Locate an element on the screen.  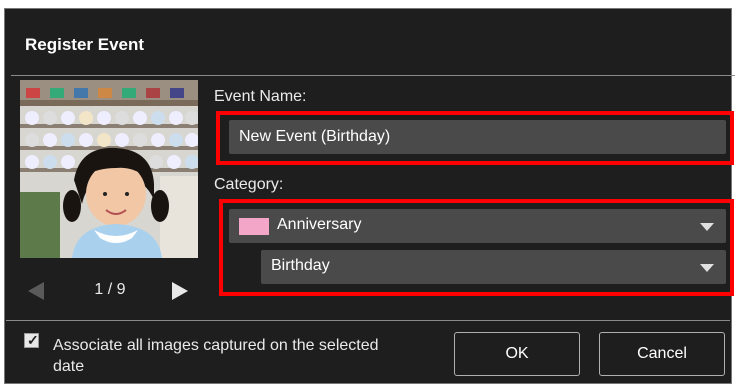
event-name-label: Event Name: is located at coordinates (260, 96).